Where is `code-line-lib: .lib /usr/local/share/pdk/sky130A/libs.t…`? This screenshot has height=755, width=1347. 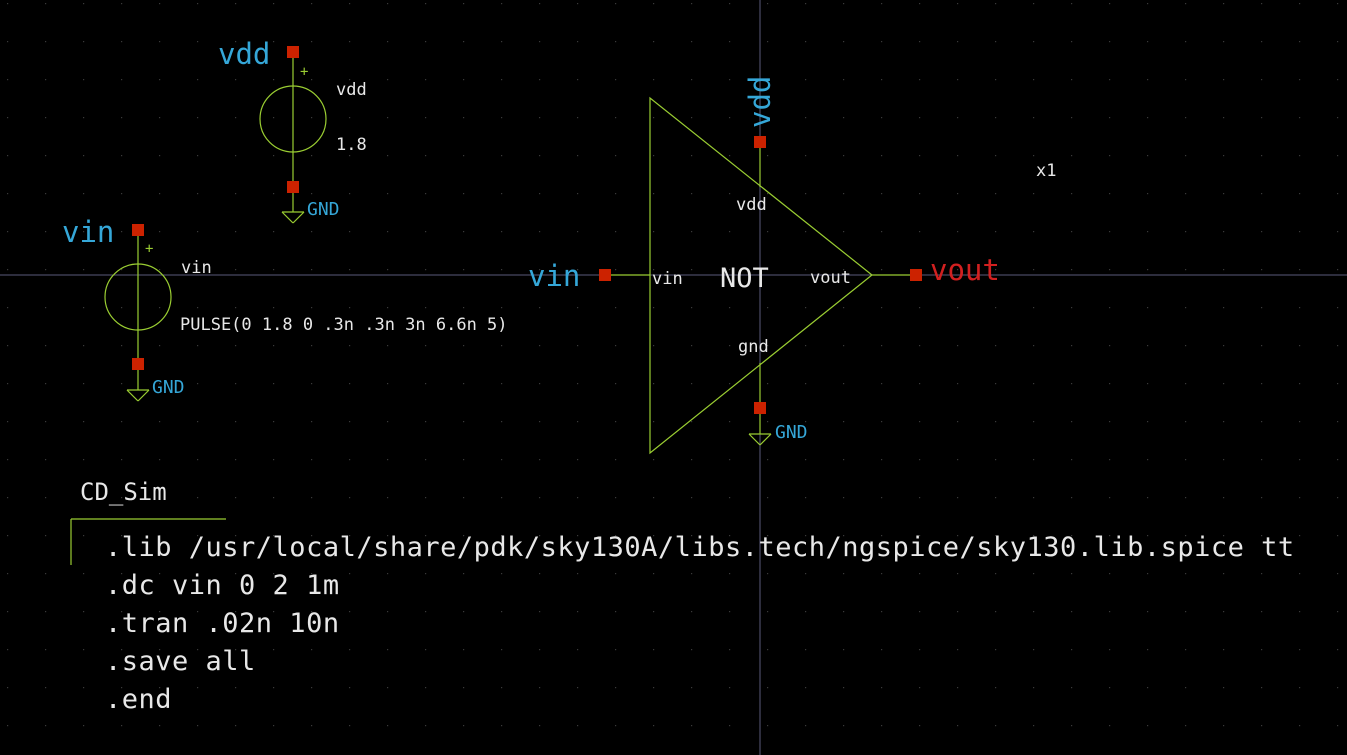 code-line-lib: .lib /usr/local/share/pdk/sky130A/libs.t… is located at coordinates (700, 547).